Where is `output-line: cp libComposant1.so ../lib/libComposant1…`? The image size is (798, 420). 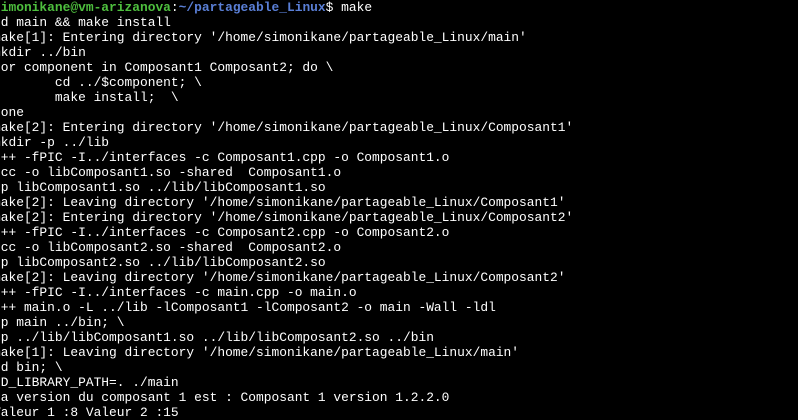
output-line: cp libComposant1.so ../lib/libComposant1… is located at coordinates (163, 187).